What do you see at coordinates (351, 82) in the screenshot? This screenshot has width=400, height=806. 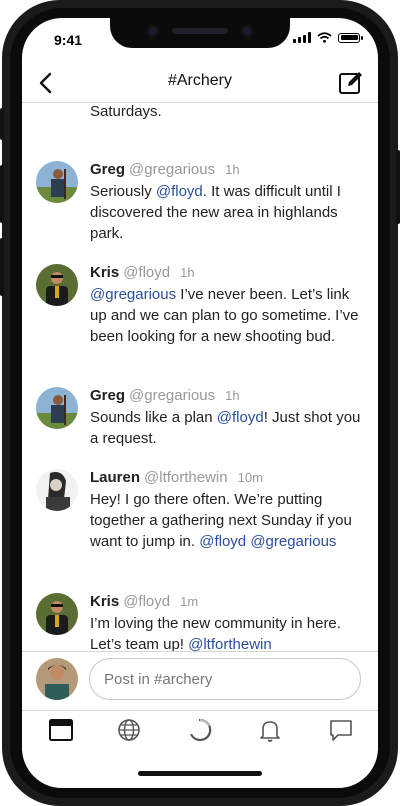 I see `compose-icon` at bounding box center [351, 82].